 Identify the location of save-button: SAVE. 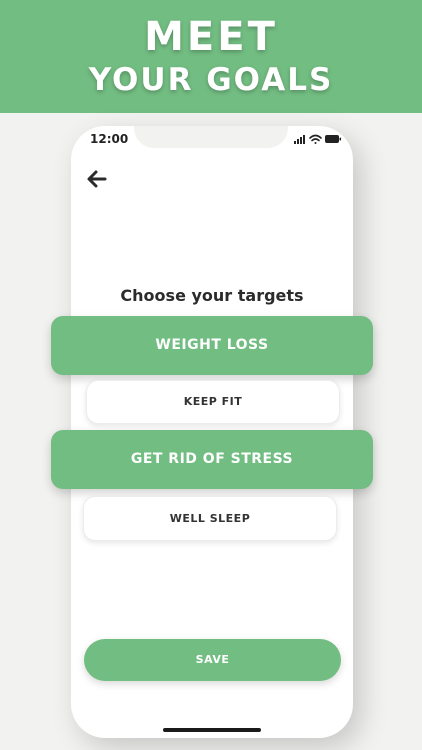
(212, 660).